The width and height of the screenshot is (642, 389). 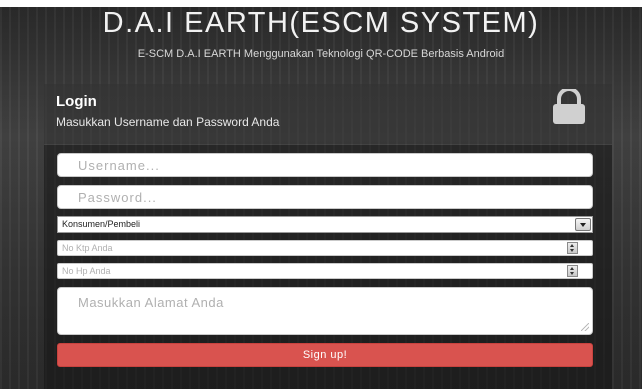 What do you see at coordinates (569, 106) in the screenshot?
I see `lock-icon` at bounding box center [569, 106].